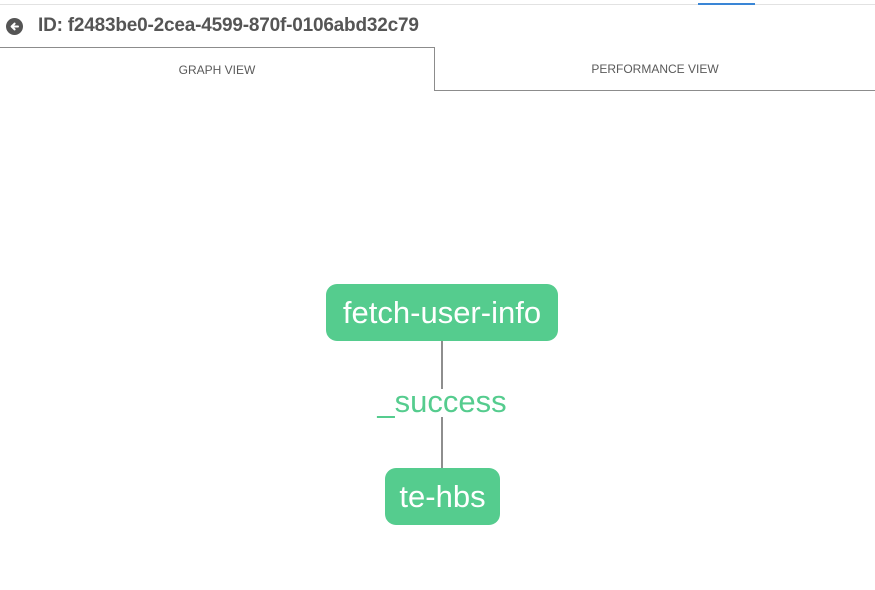 The height and width of the screenshot is (590, 875). What do you see at coordinates (442, 312) in the screenshot?
I see `graph-node-fetch-user-info: fetch-user-info` at bounding box center [442, 312].